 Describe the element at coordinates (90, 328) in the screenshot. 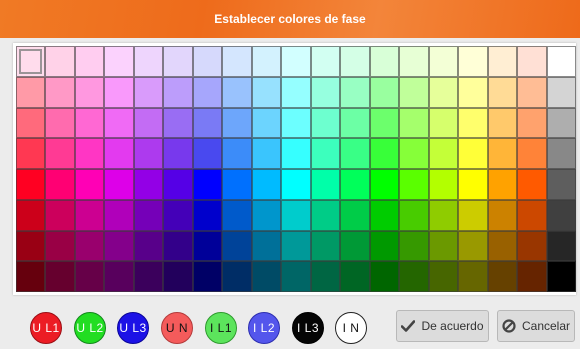

I see `phase-u-l2-button: U L2` at that location.